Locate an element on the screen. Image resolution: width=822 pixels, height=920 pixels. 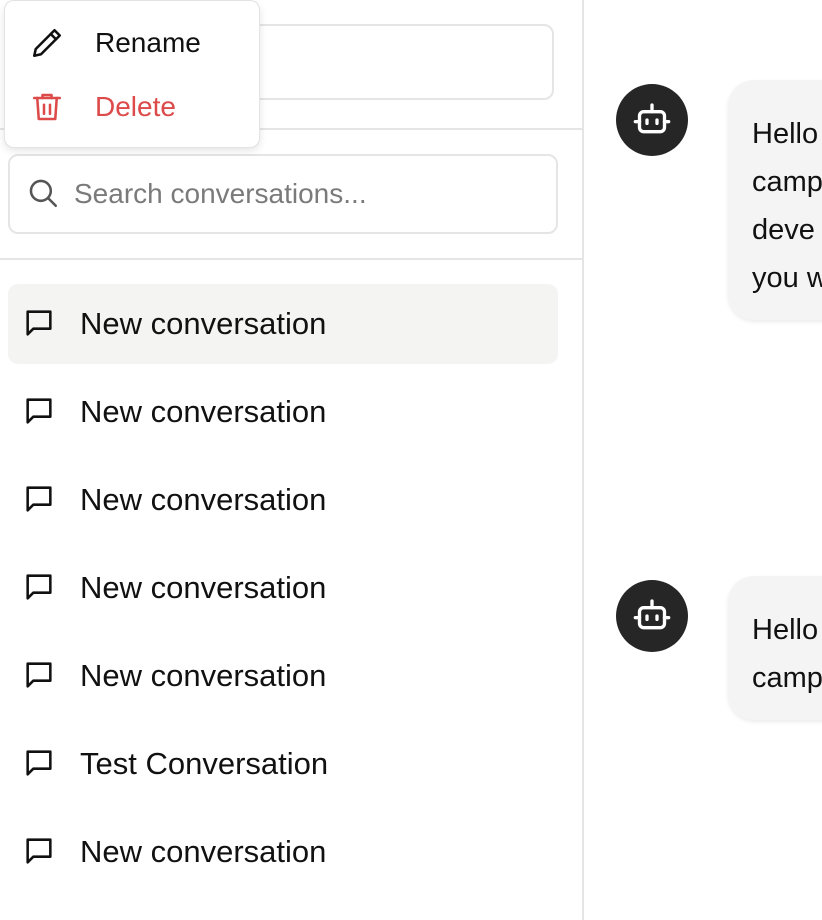
rename-label: Rename is located at coordinates (148, 42).